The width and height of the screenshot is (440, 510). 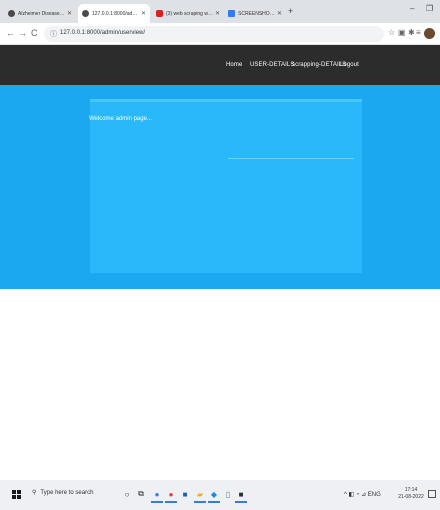 I want to click on tab-label: SCREENSHOTS - Google Docs, so click(x=256, y=13).